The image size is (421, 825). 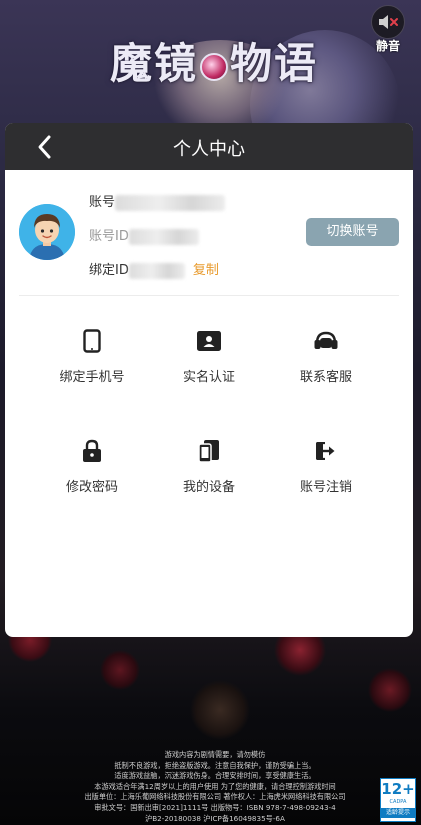 I want to click on account-cancel-item: 账号注销, so click(x=326, y=466).